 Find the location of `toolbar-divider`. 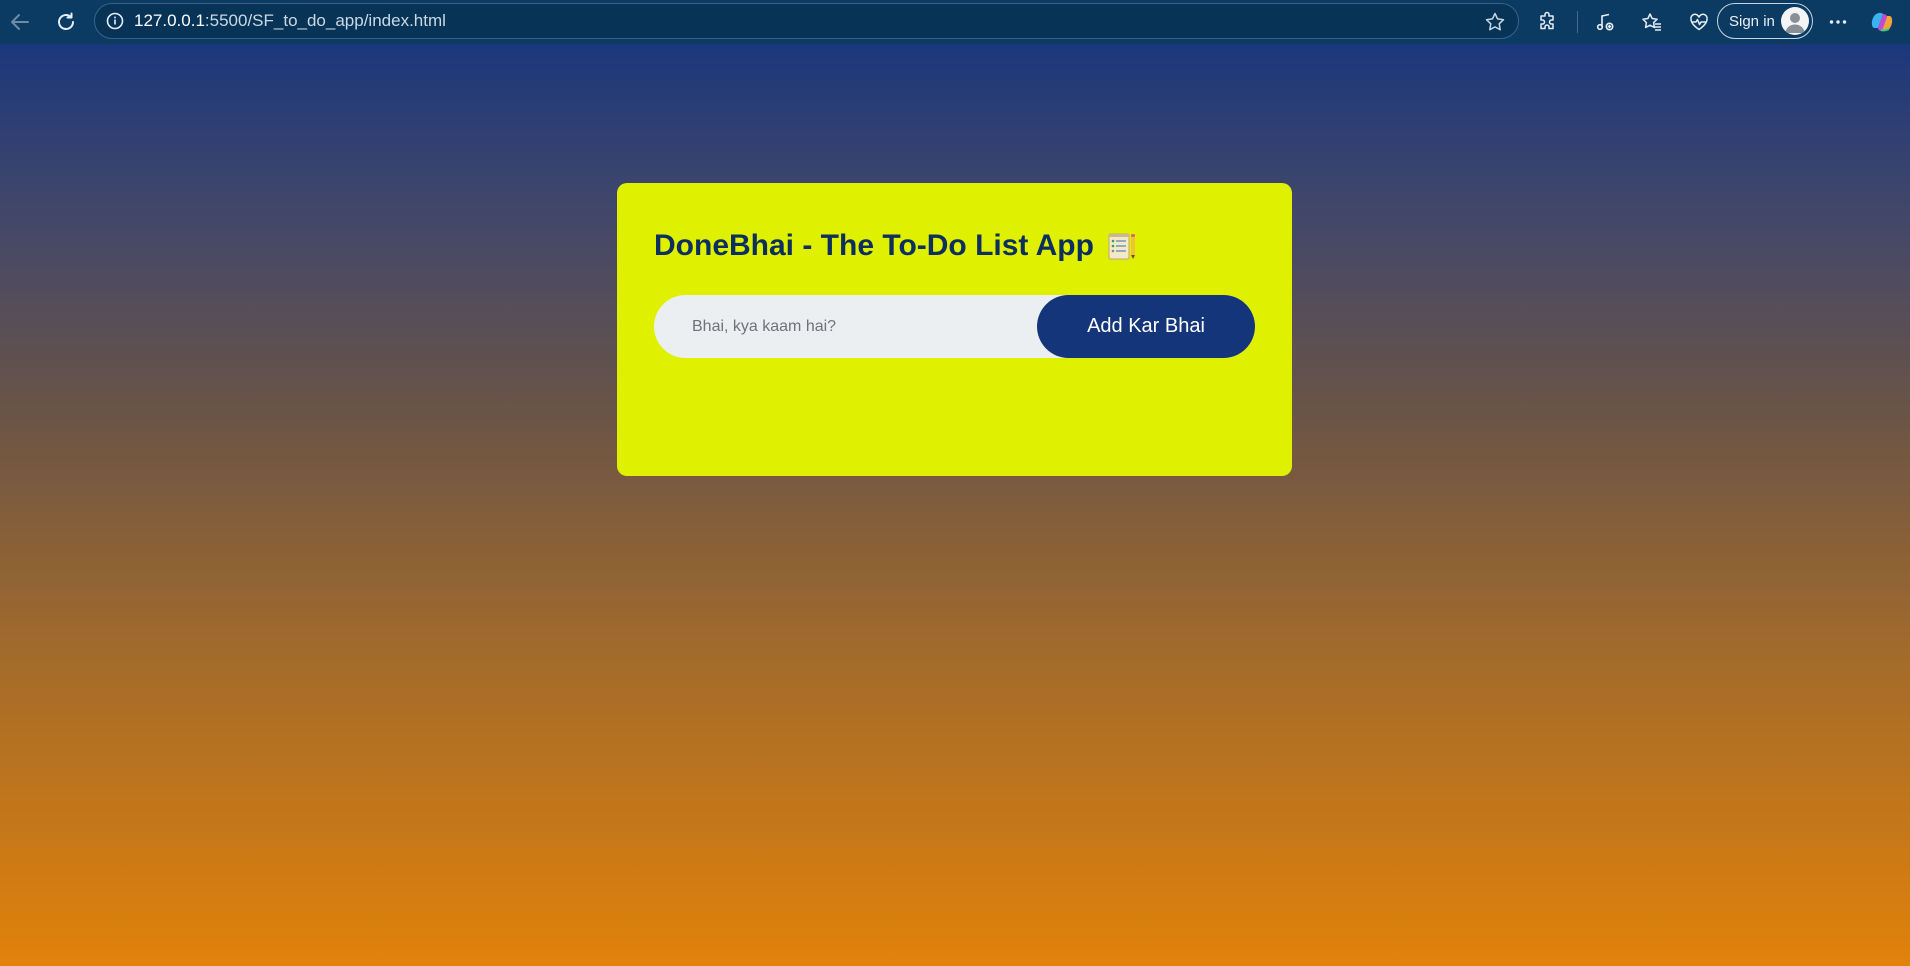

toolbar-divider is located at coordinates (1577, 22).